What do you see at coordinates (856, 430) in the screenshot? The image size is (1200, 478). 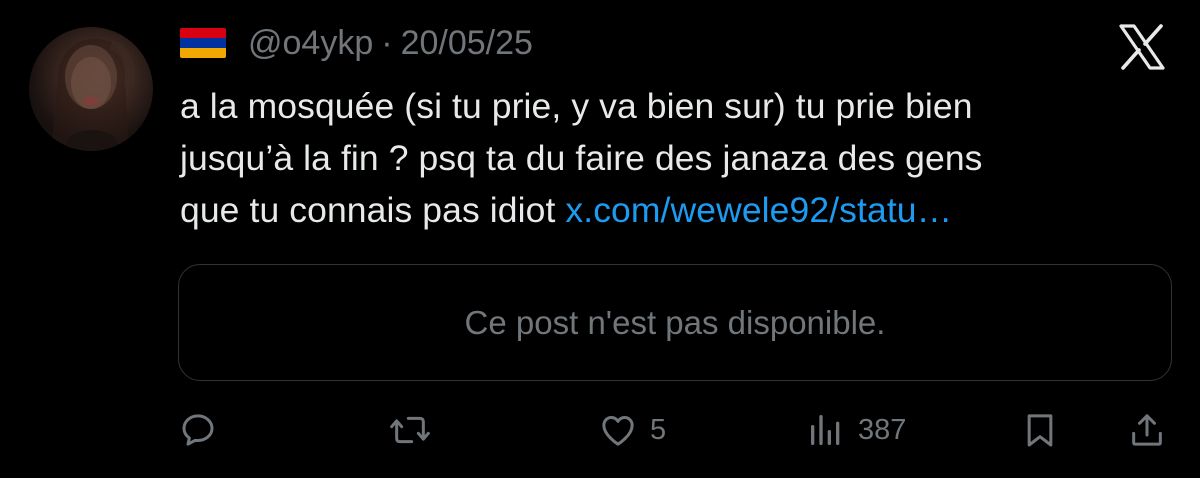 I see `views-button: 387` at bounding box center [856, 430].